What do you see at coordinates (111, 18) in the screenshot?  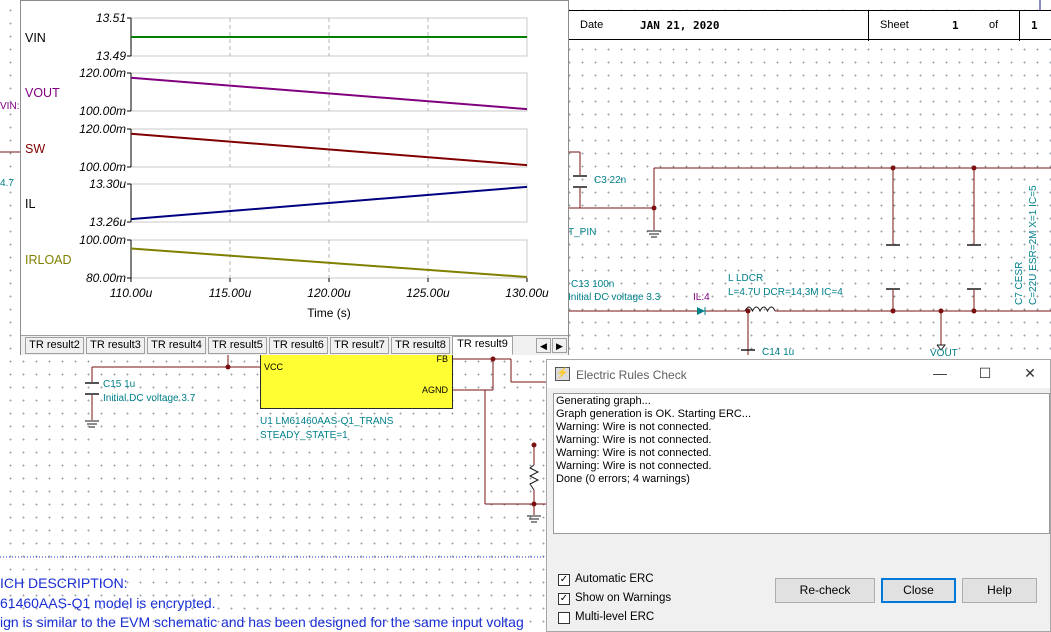 I see `y-tick-label: 13.51` at bounding box center [111, 18].